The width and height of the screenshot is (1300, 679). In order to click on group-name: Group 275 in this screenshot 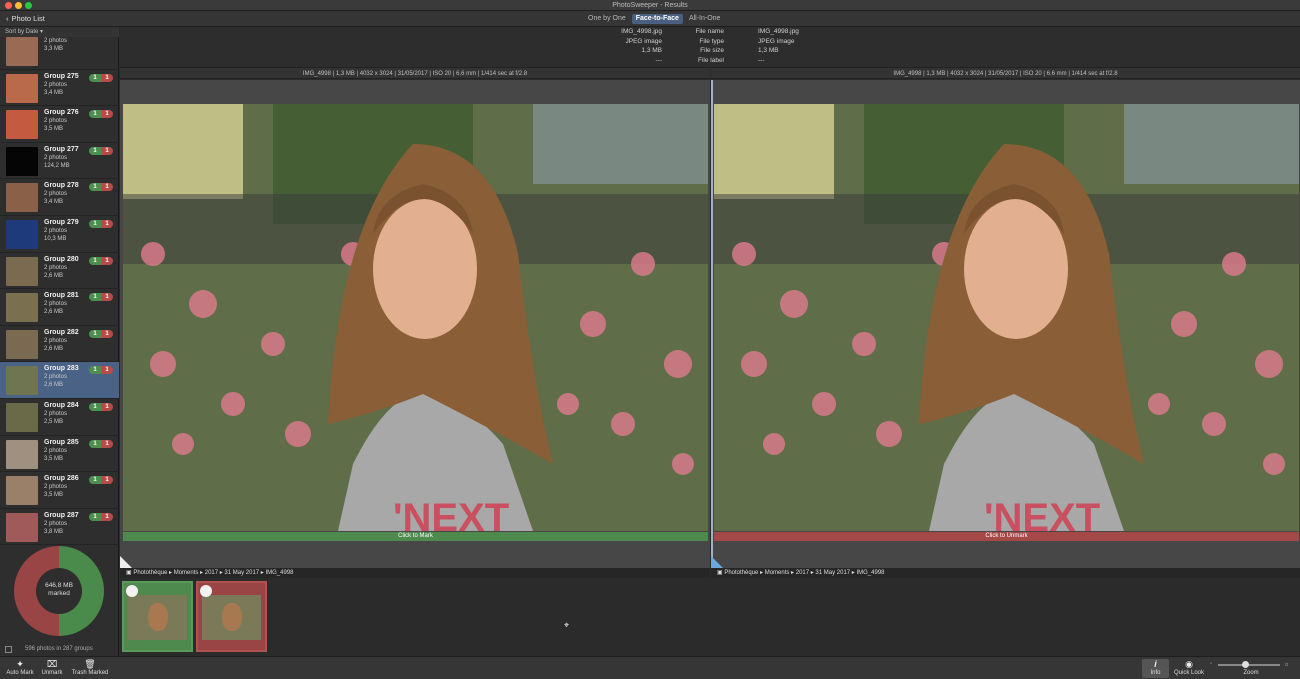, I will do `click(61, 76)`.